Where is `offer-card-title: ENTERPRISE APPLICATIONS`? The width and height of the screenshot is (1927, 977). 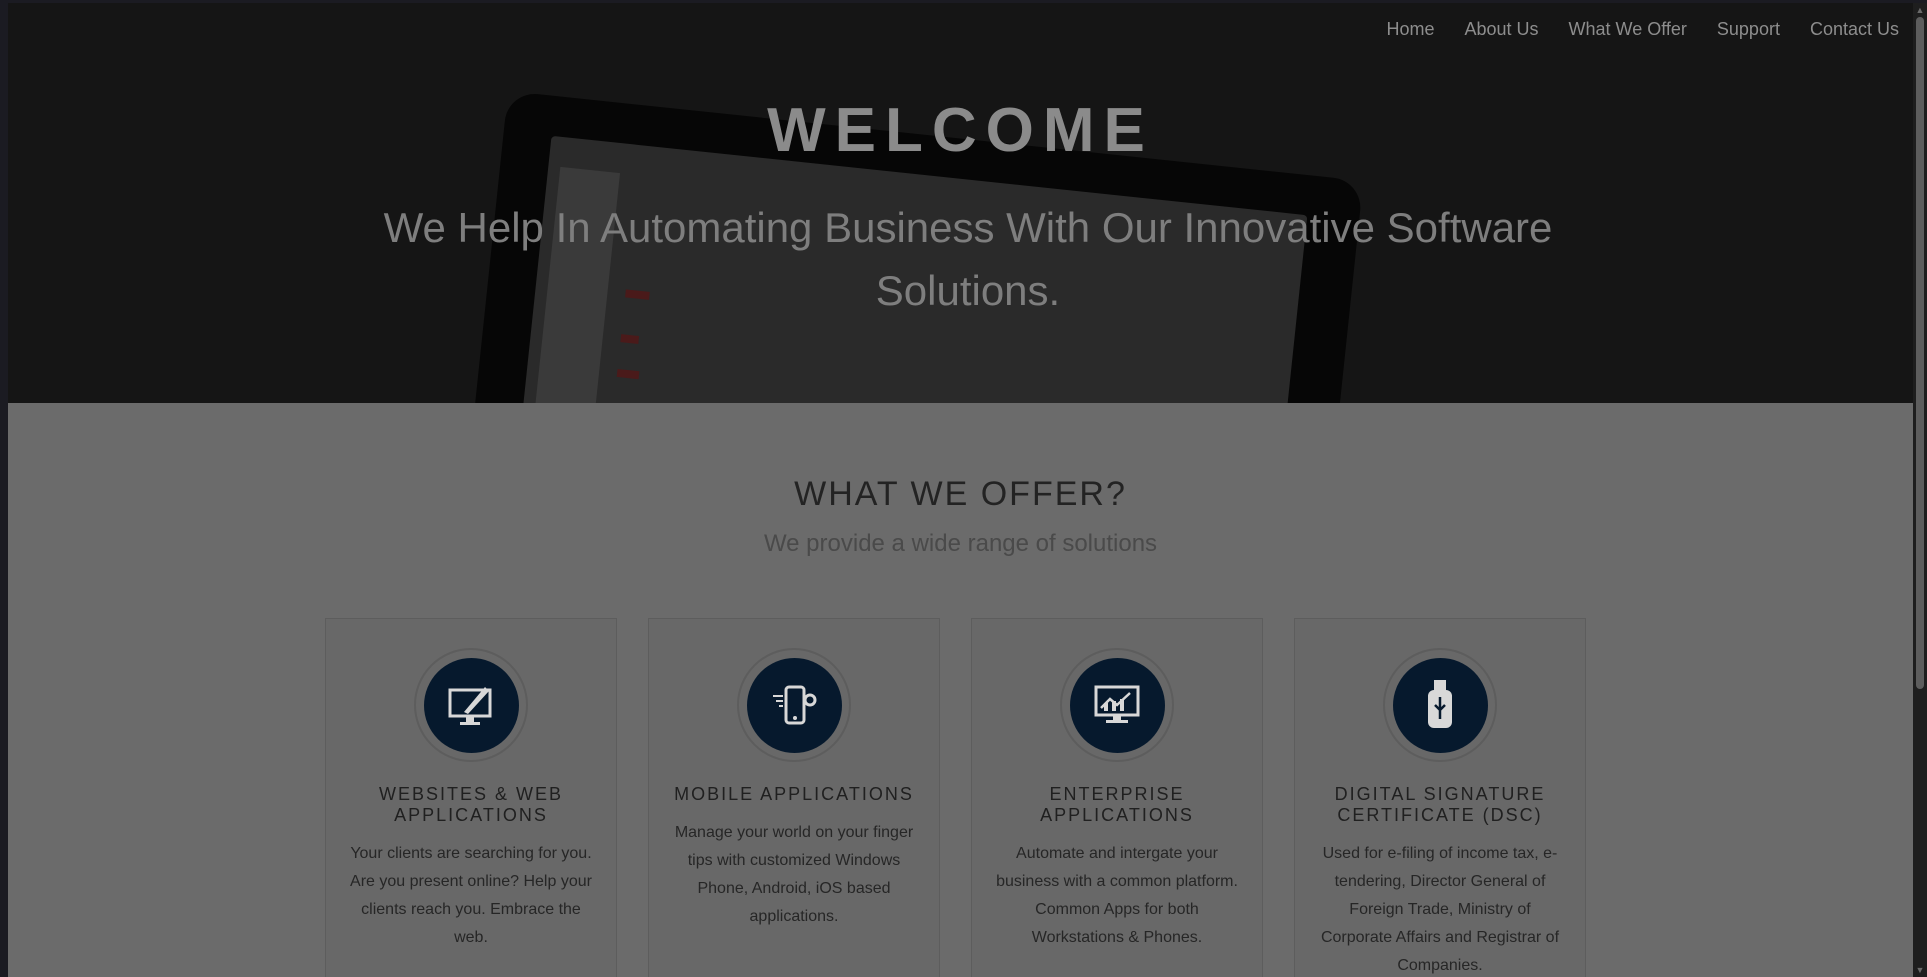
offer-card-title: ENTERPRISE APPLICATIONS is located at coordinates (1117, 804).